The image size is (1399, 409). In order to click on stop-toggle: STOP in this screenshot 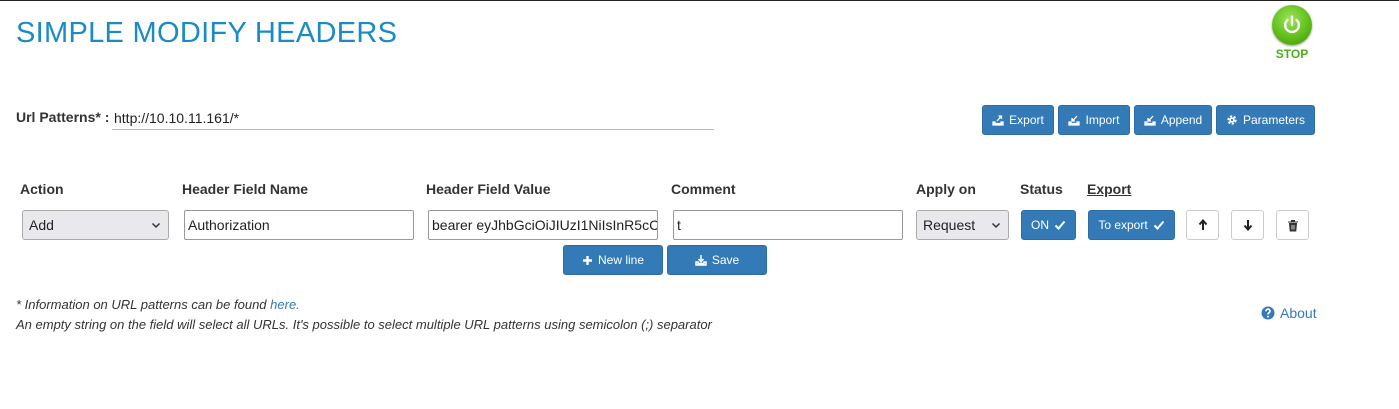, I will do `click(1292, 33)`.